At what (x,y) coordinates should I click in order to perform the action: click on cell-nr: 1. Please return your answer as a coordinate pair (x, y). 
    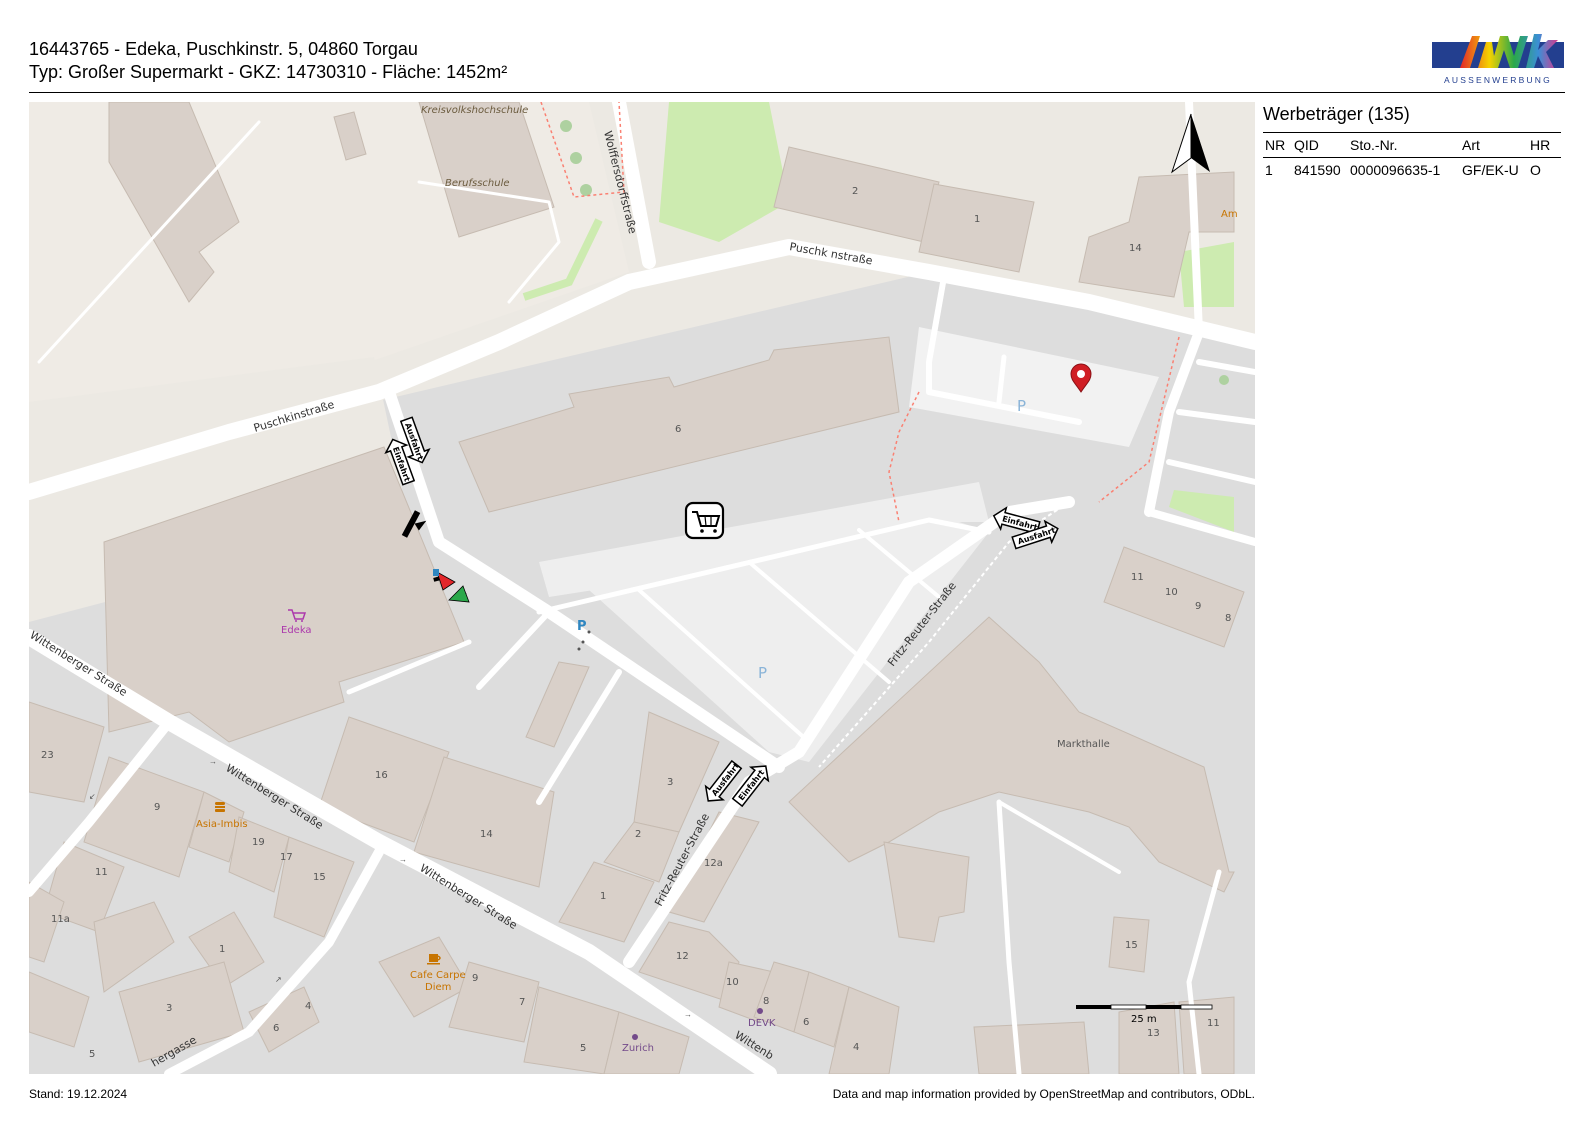
    Looking at the image, I should click on (1269, 170).